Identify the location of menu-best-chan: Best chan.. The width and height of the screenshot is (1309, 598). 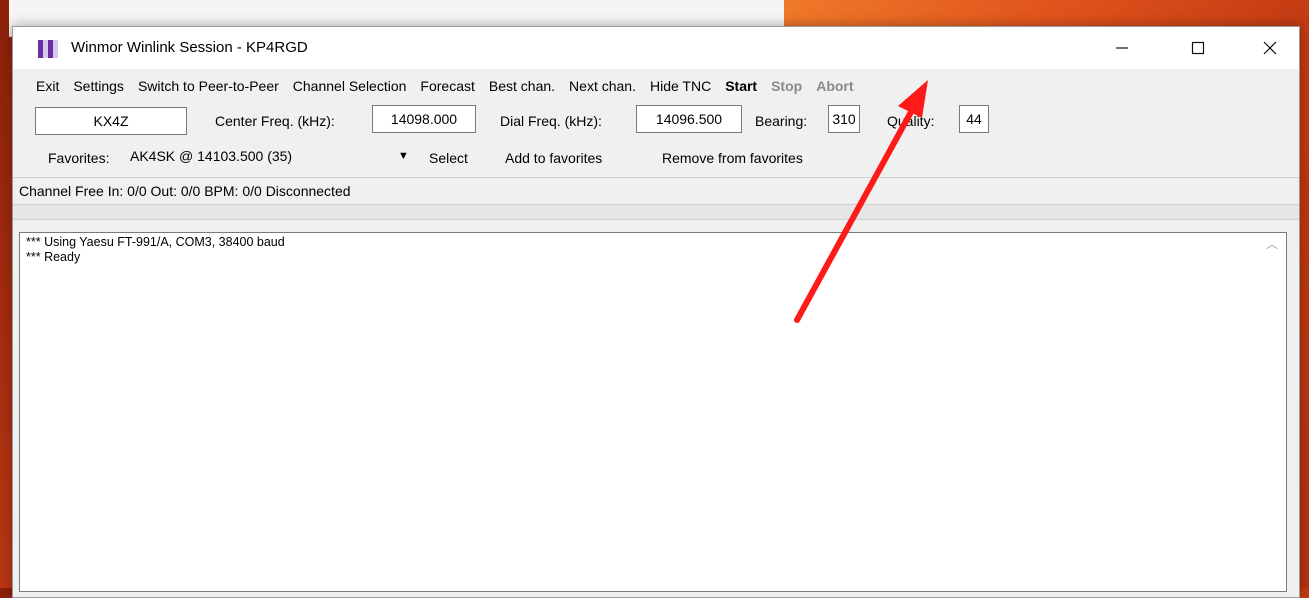
(522, 86).